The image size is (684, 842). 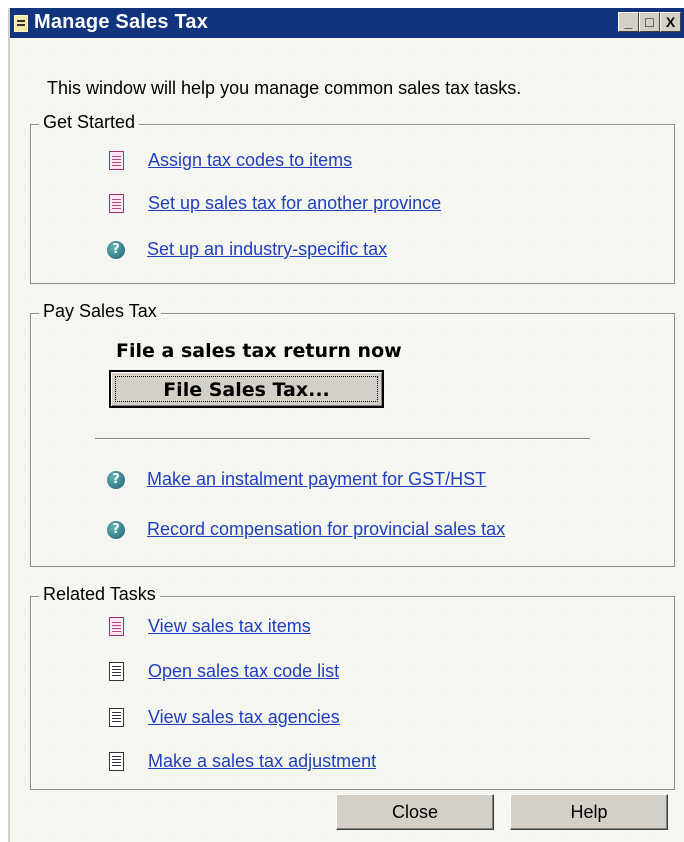 What do you see at coordinates (262, 761) in the screenshot?
I see `sales-tax-adjustment-link: Make a sales tax adjustment` at bounding box center [262, 761].